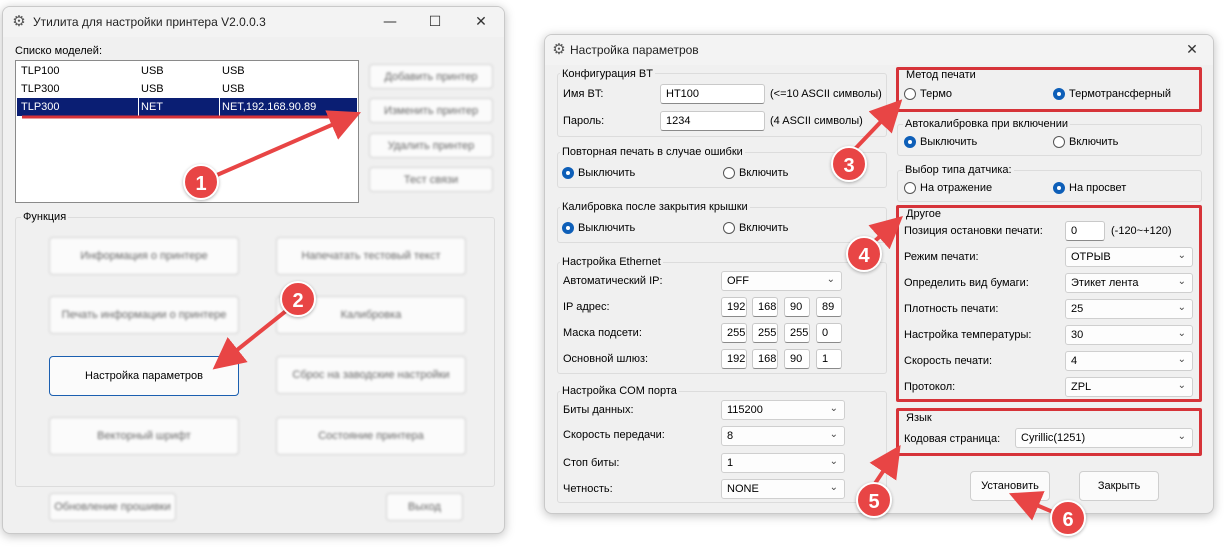 This screenshot has height=558, width=1224. Describe the element at coordinates (948, 188) in the screenshot. I see `sensor-reflect-radio: На отражение` at that location.